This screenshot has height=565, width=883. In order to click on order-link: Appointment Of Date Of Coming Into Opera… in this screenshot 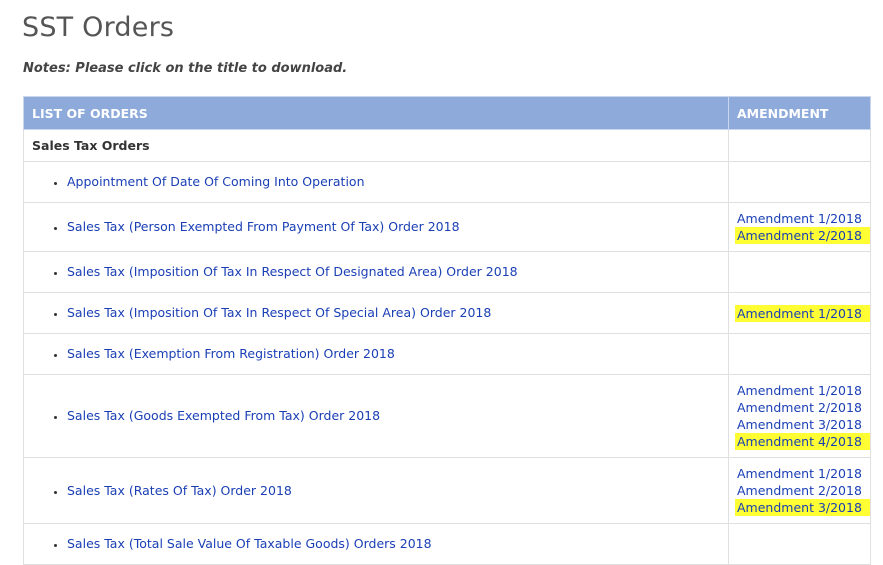, I will do `click(216, 181)`.